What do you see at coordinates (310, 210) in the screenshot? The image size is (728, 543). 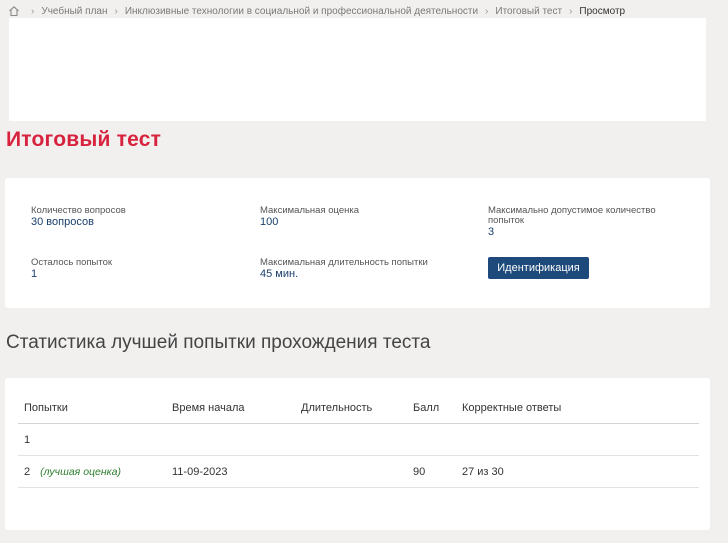 I see `max-score-label: Максимальная оценка` at bounding box center [310, 210].